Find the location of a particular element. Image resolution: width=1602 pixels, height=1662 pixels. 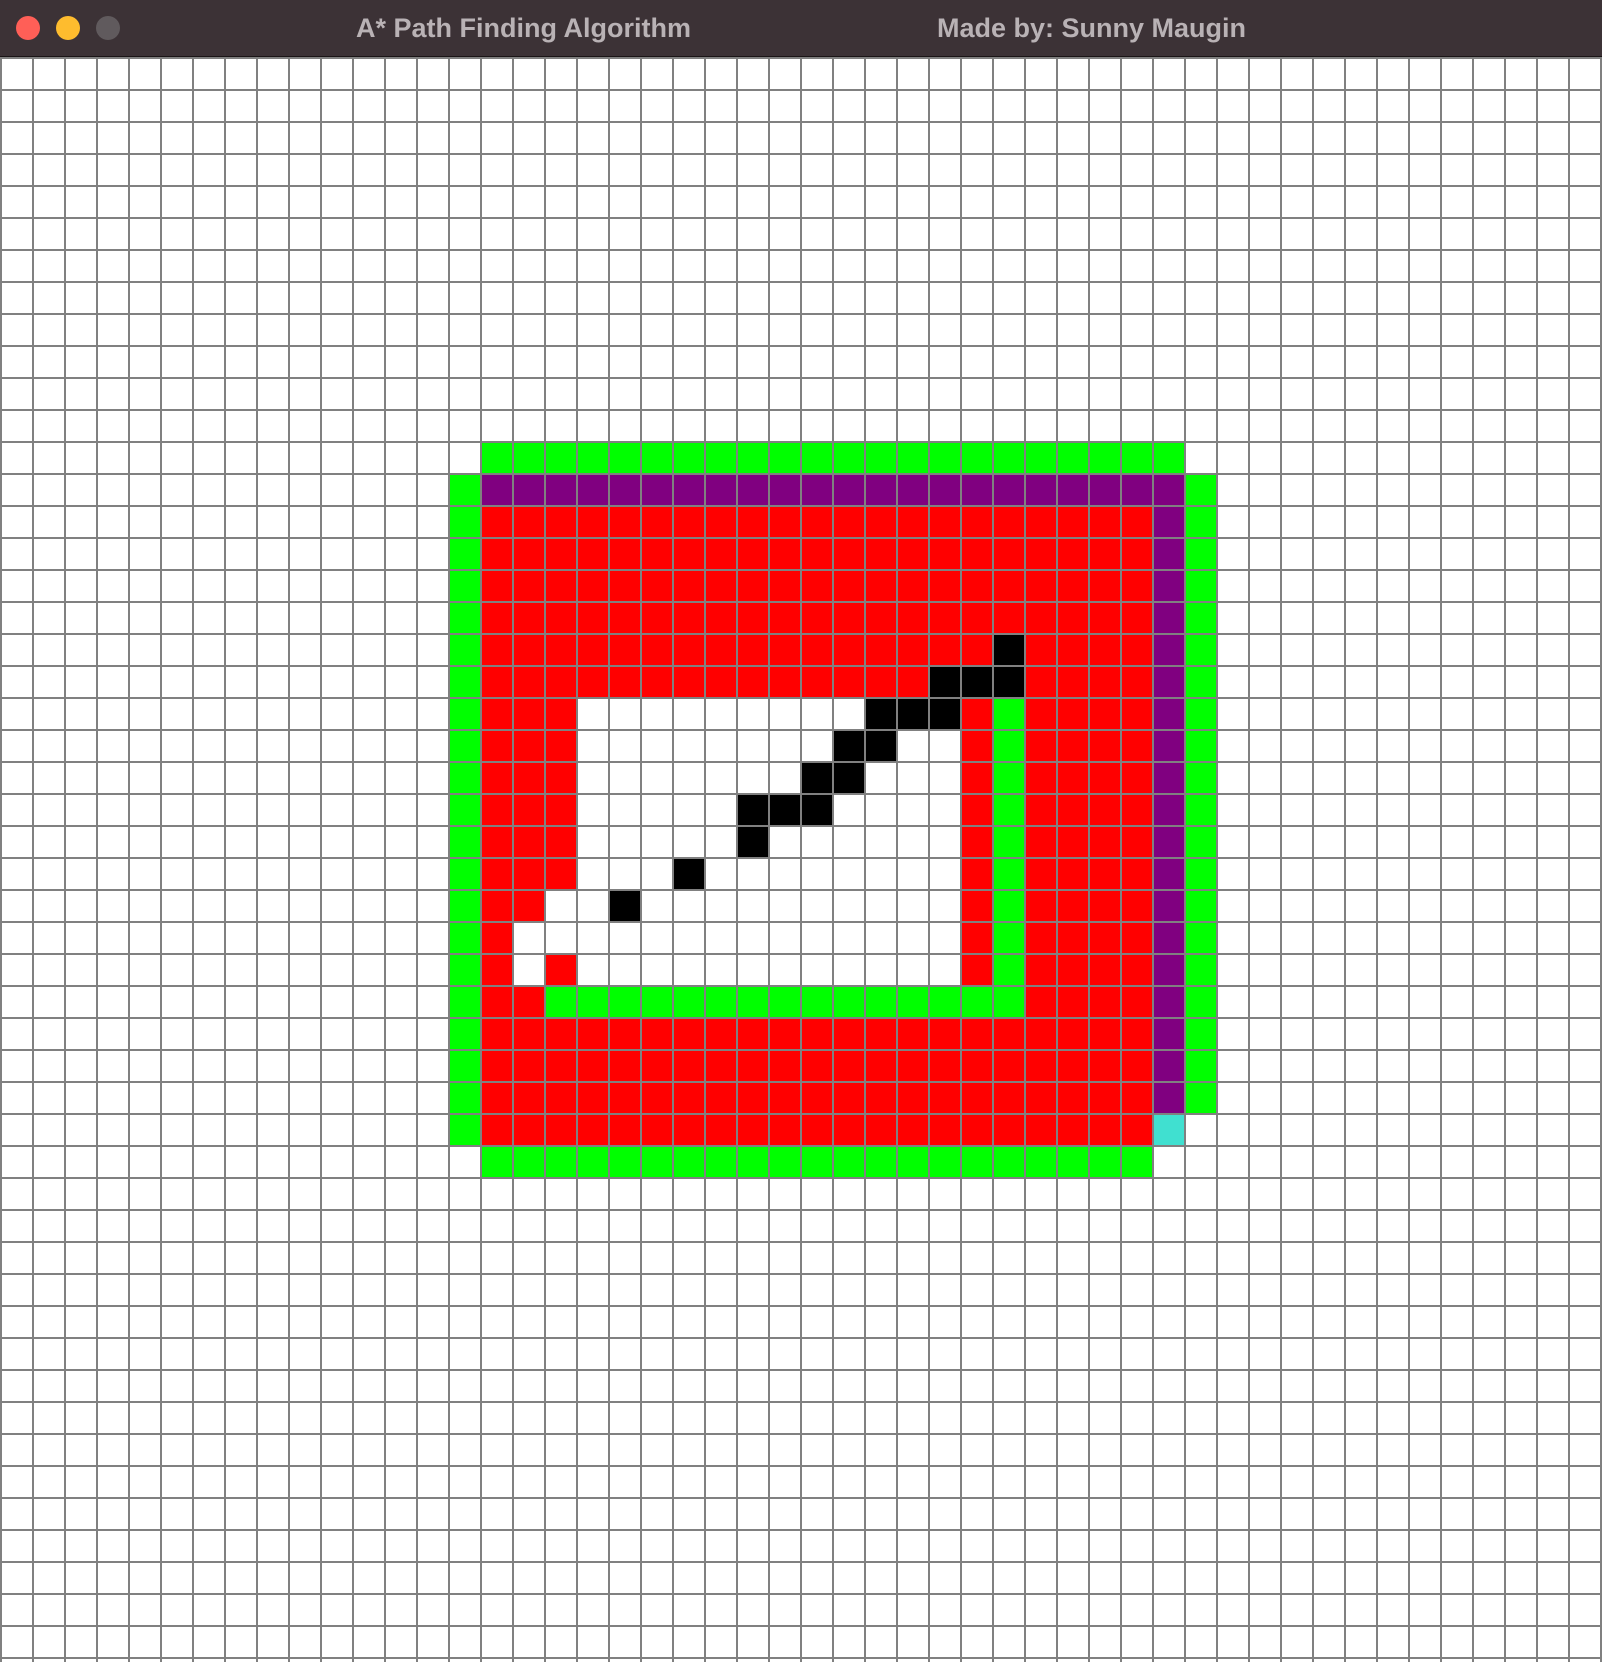

minimize-window-button is located at coordinates (68, 28).